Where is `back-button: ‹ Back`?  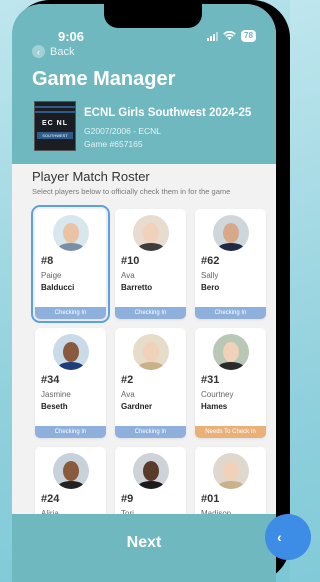 back-button: ‹ Back is located at coordinates (53, 51).